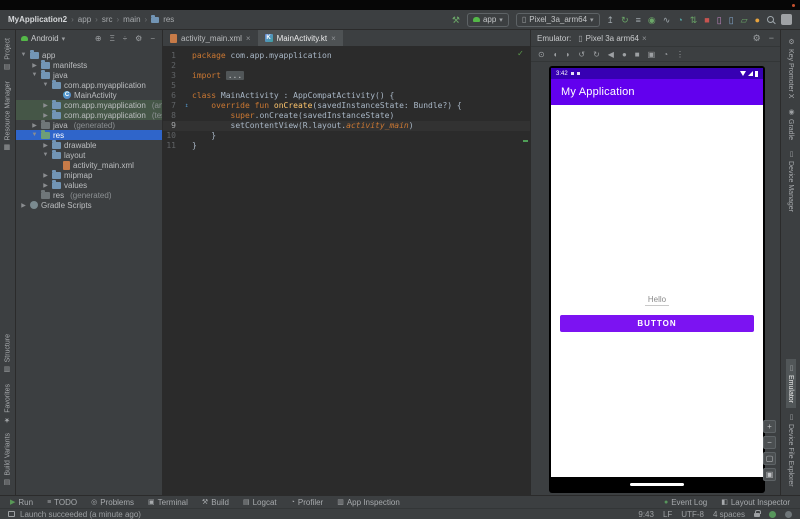 The image size is (800, 519). Describe the element at coordinates (487, 19) in the screenshot. I see `run-configuration-select: app ▾` at that location.